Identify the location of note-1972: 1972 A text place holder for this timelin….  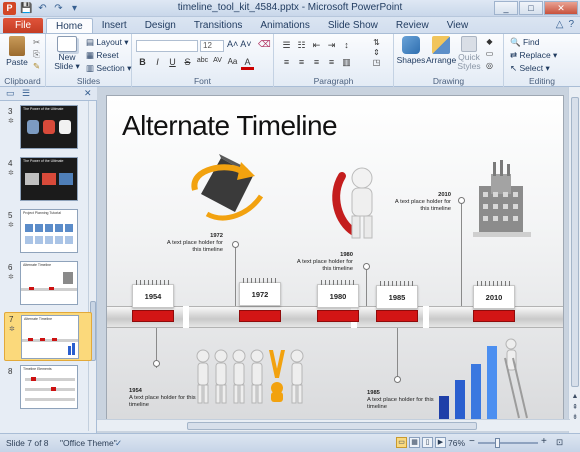
(190, 243).